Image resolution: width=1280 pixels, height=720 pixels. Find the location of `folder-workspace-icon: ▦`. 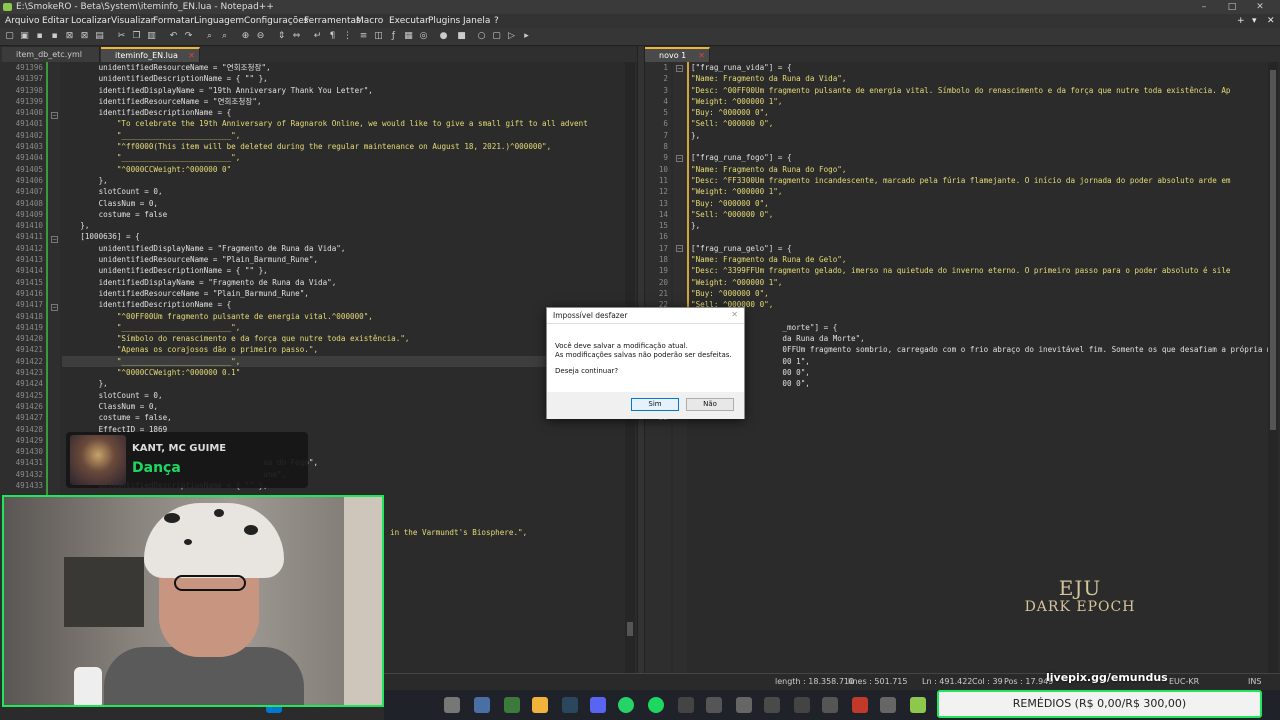

folder-workspace-icon: ▦ is located at coordinates (408, 36).